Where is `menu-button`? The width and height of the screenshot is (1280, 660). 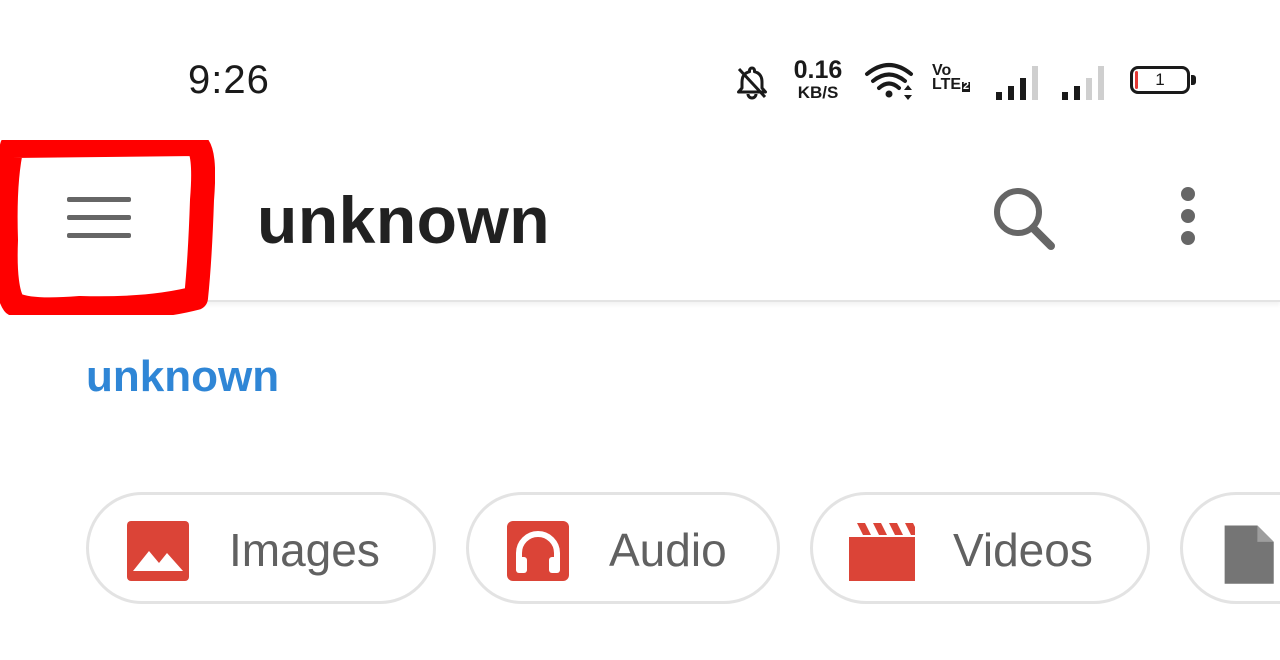
menu-button is located at coordinates (107, 227).